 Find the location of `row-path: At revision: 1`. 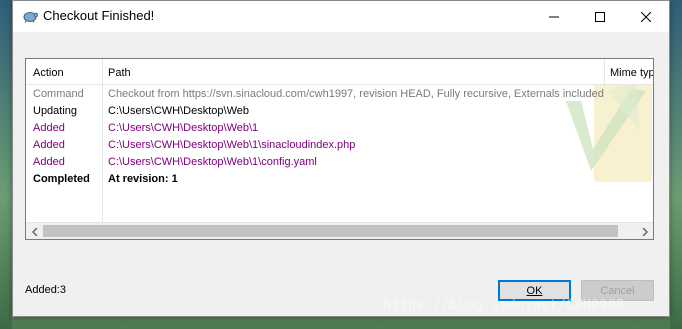

row-path: At revision: 1 is located at coordinates (143, 179).